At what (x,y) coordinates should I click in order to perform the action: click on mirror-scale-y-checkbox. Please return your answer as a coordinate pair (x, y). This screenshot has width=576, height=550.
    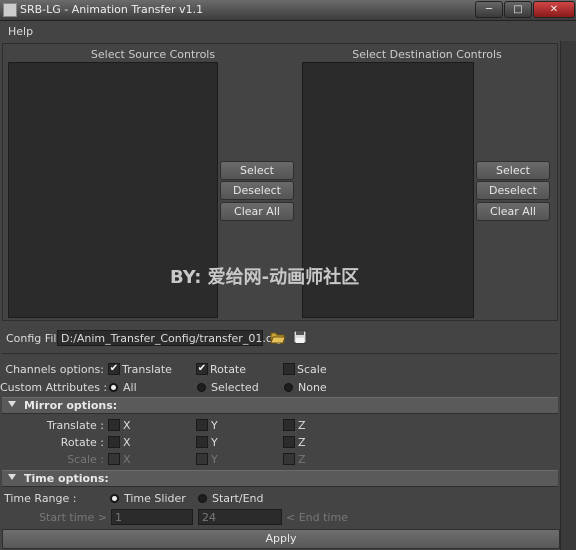
    Looking at the image, I should click on (202, 459).